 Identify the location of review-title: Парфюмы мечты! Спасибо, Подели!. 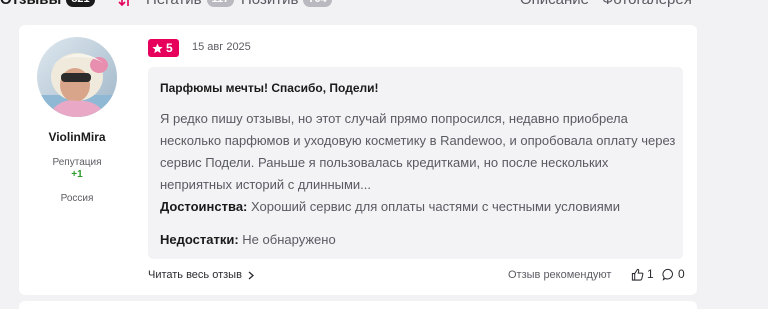
(269, 88).